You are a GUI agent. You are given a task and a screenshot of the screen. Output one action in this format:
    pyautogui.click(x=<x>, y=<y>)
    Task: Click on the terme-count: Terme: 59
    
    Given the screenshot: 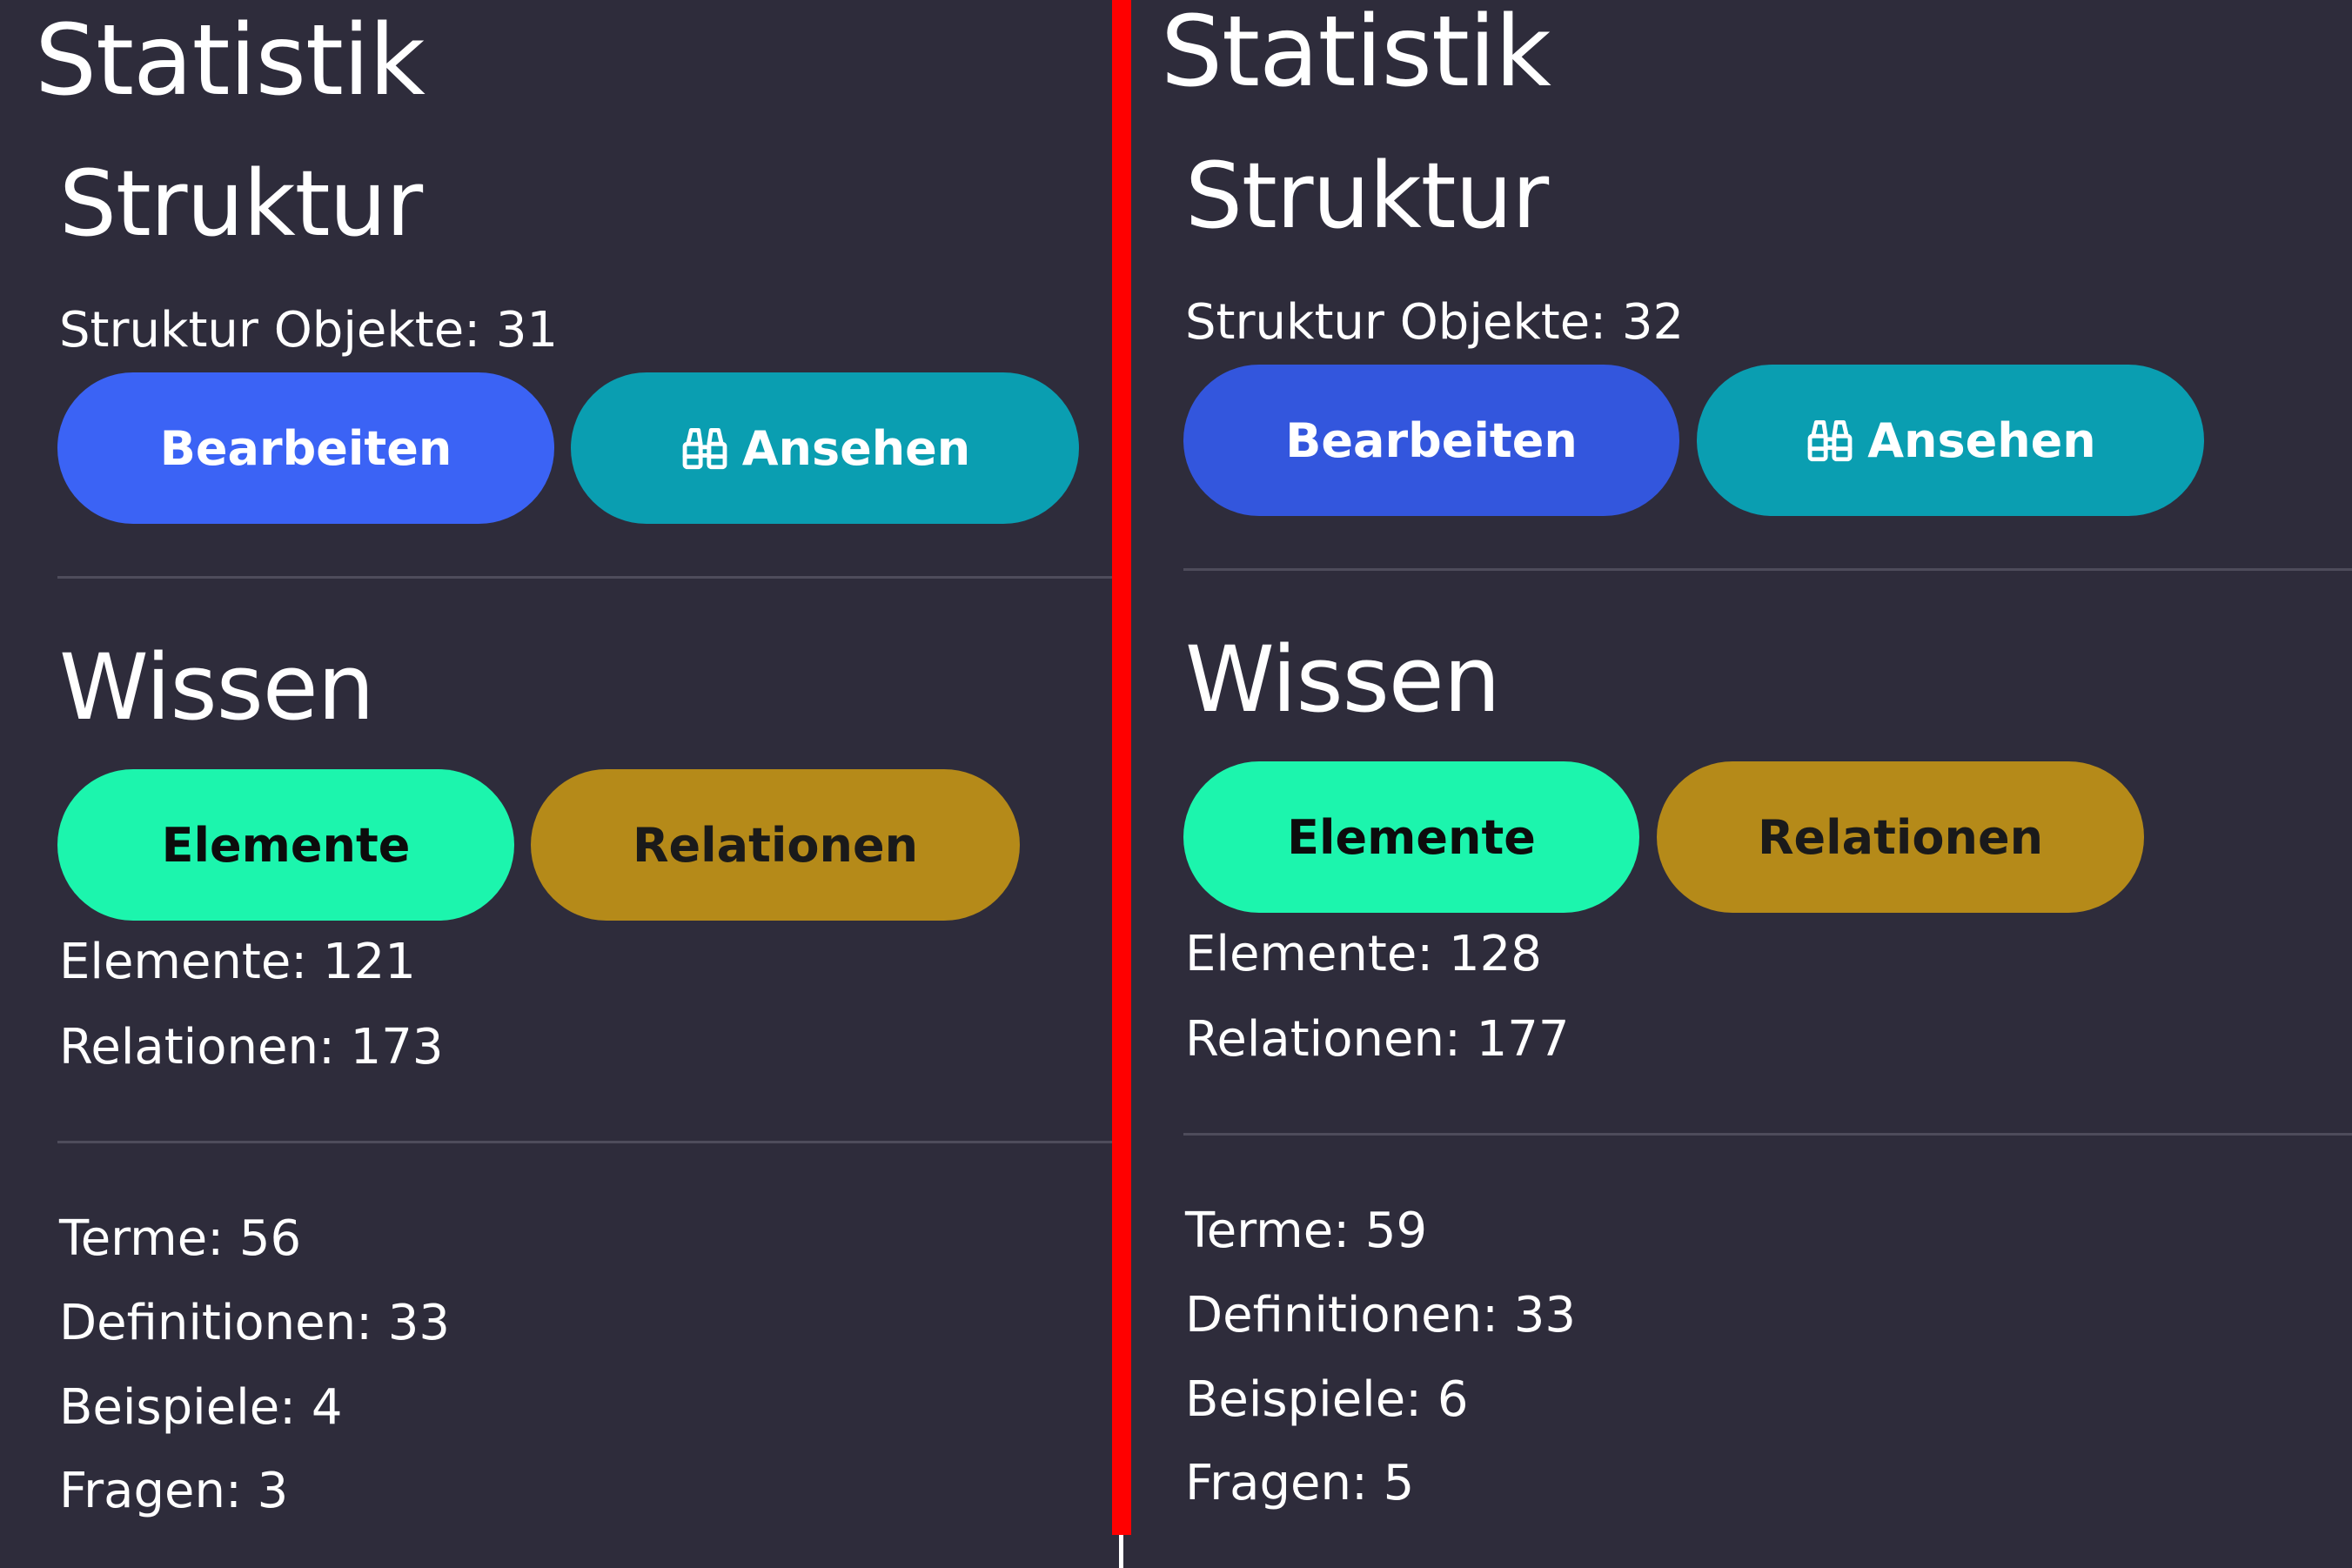 What is the action you would take?
    pyautogui.click(x=1307, y=1231)
    